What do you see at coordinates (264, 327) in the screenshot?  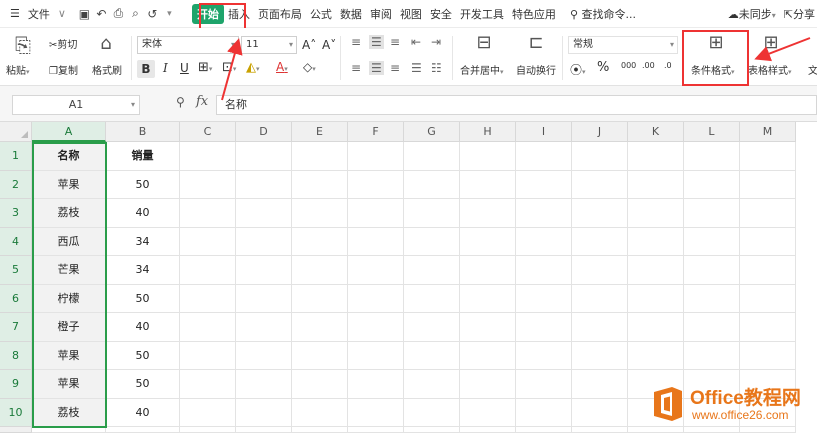 I see `cell-d7` at bounding box center [264, 327].